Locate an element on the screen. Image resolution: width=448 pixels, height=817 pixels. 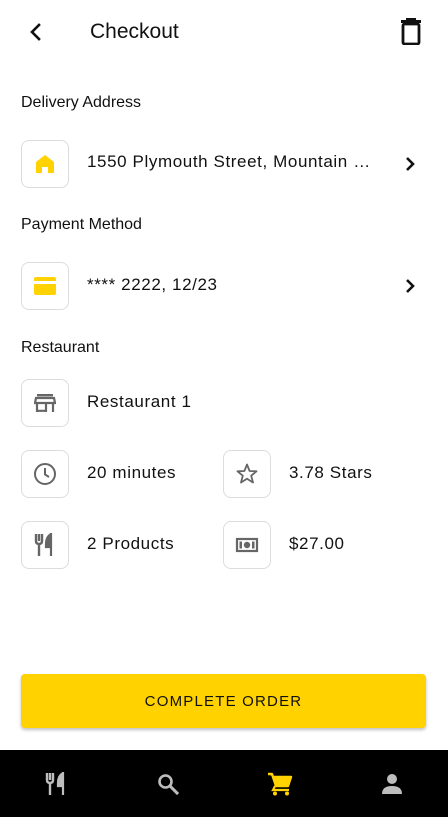
cutlery-icon is located at coordinates (43, 544).